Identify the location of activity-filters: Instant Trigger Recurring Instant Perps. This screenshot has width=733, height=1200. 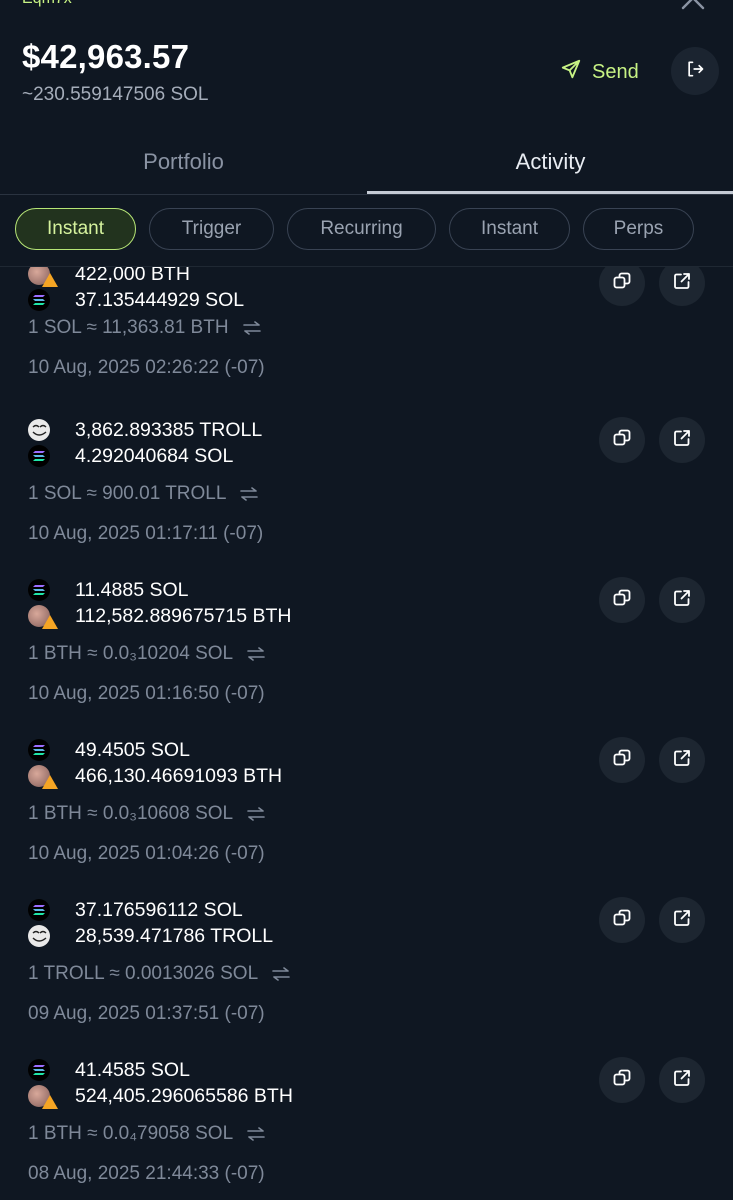
(366, 230).